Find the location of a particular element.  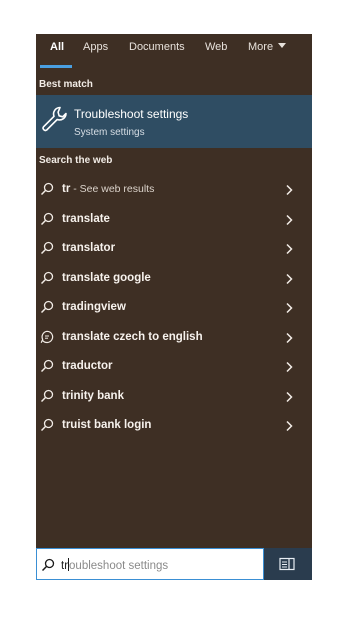

taskbar-search: troubleshoot settings is located at coordinates (174, 564).